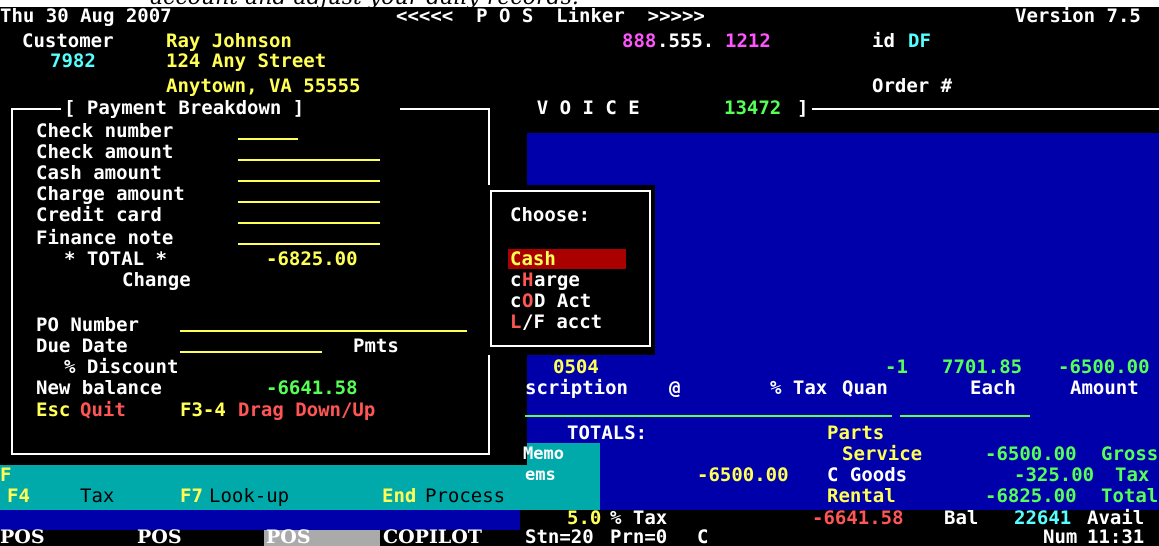 This screenshot has width=1159, height=546. Describe the element at coordinates (12, 281) in the screenshot. I see `payment-border-left` at that location.